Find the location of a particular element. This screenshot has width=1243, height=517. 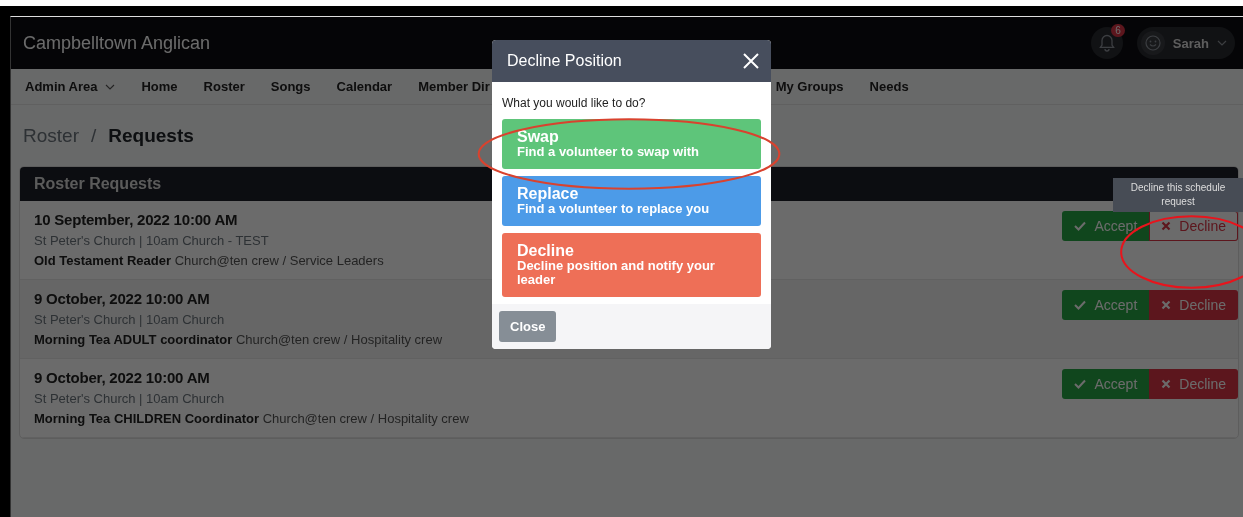

nav-link: Calendar is located at coordinates (364, 86).